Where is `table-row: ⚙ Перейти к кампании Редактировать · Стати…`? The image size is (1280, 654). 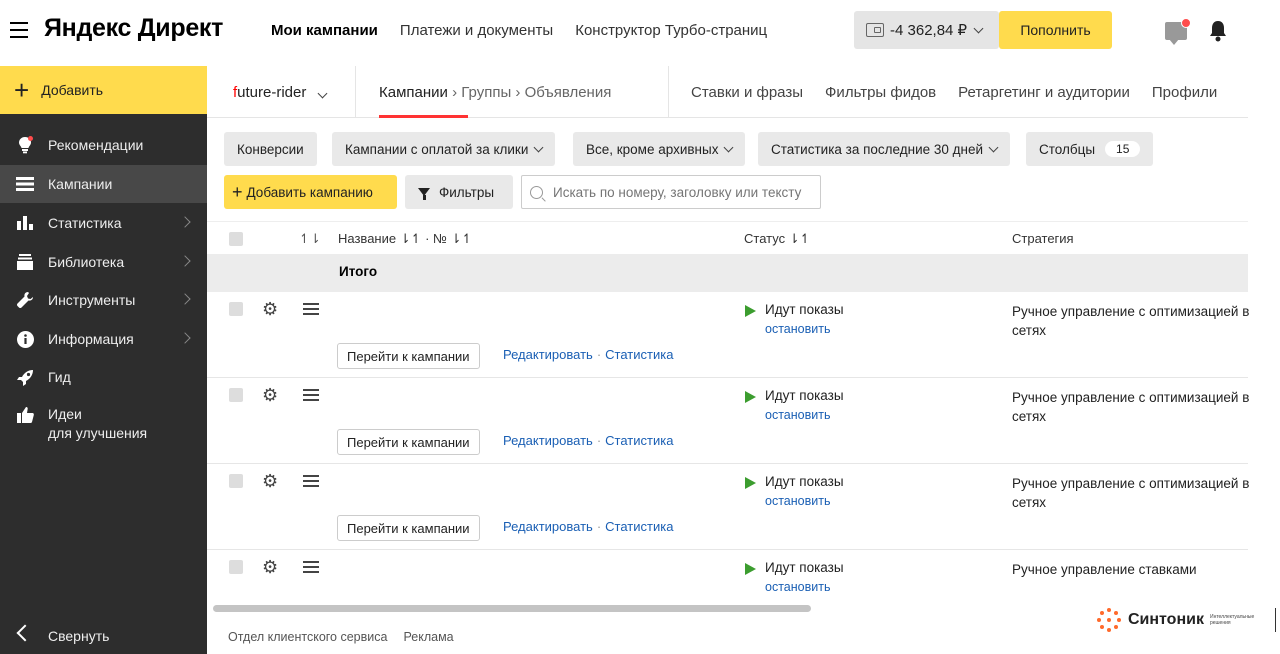
table-row: ⚙ Перейти к кампании Редактировать · Стати… is located at coordinates (728, 335).